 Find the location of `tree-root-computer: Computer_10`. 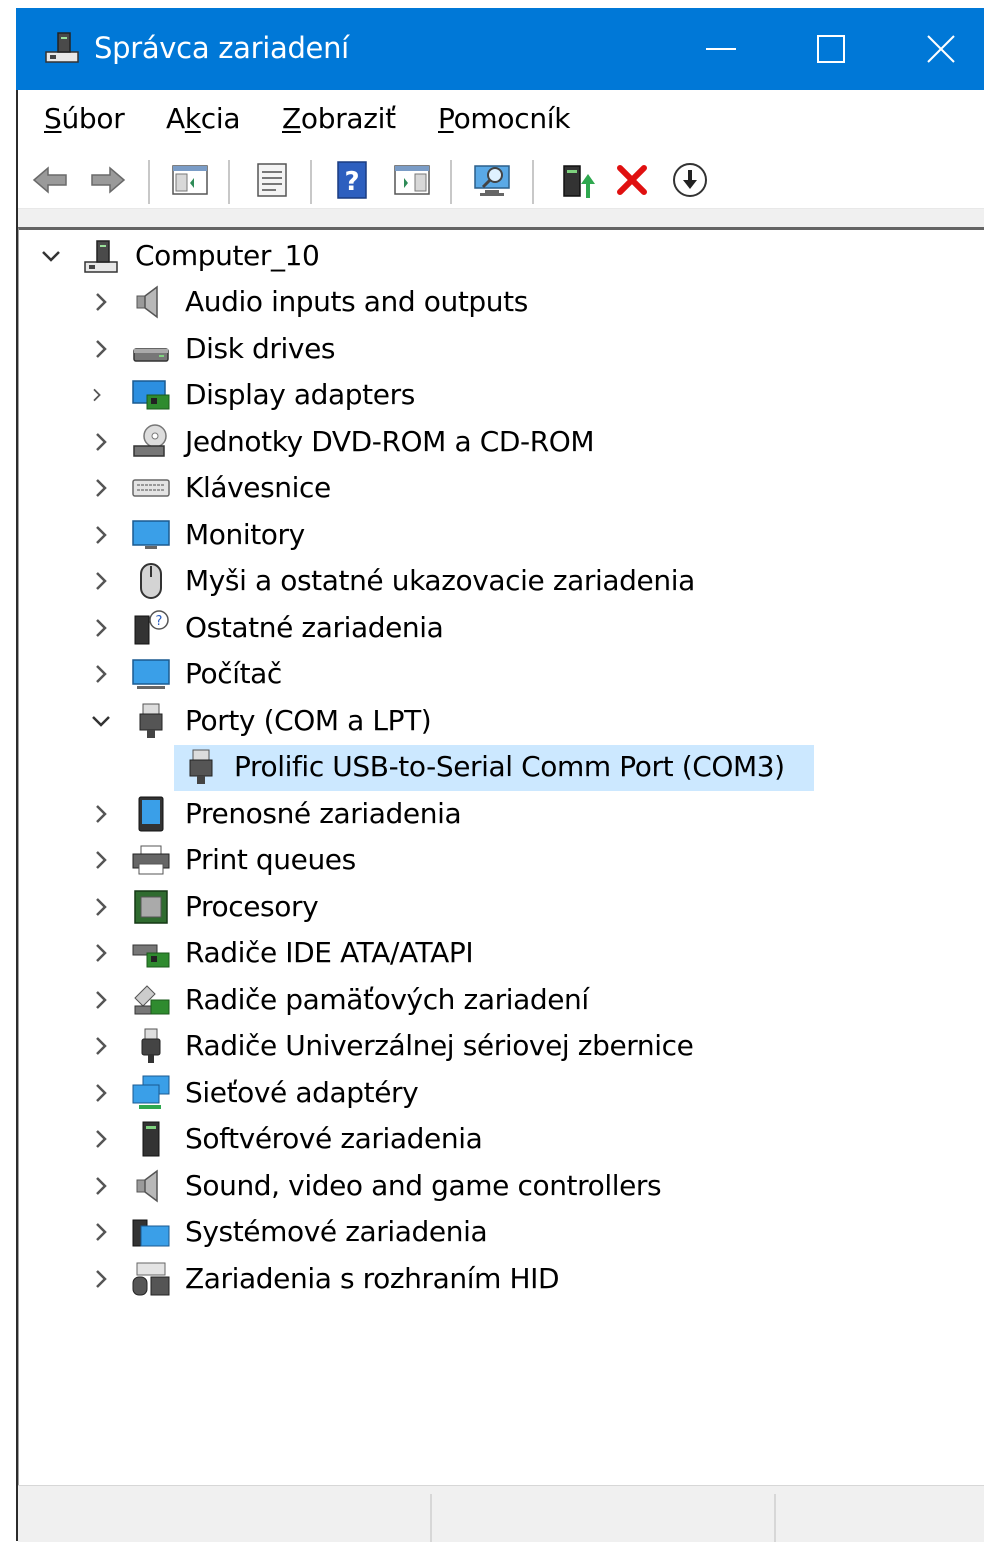

tree-root-computer: Computer_10 is located at coordinates (499, 256).